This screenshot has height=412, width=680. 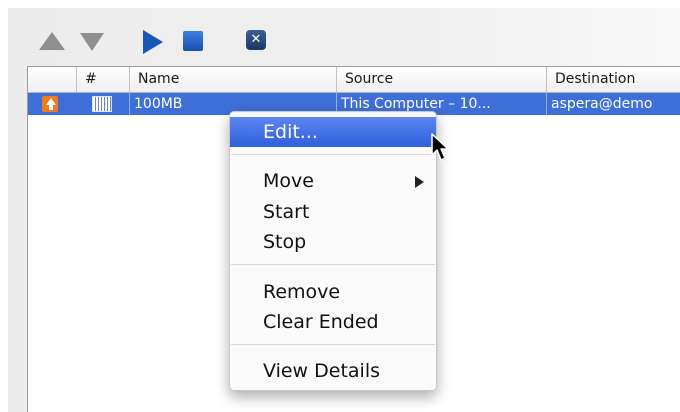 I want to click on menu-item-stop: Stop, so click(x=333, y=242).